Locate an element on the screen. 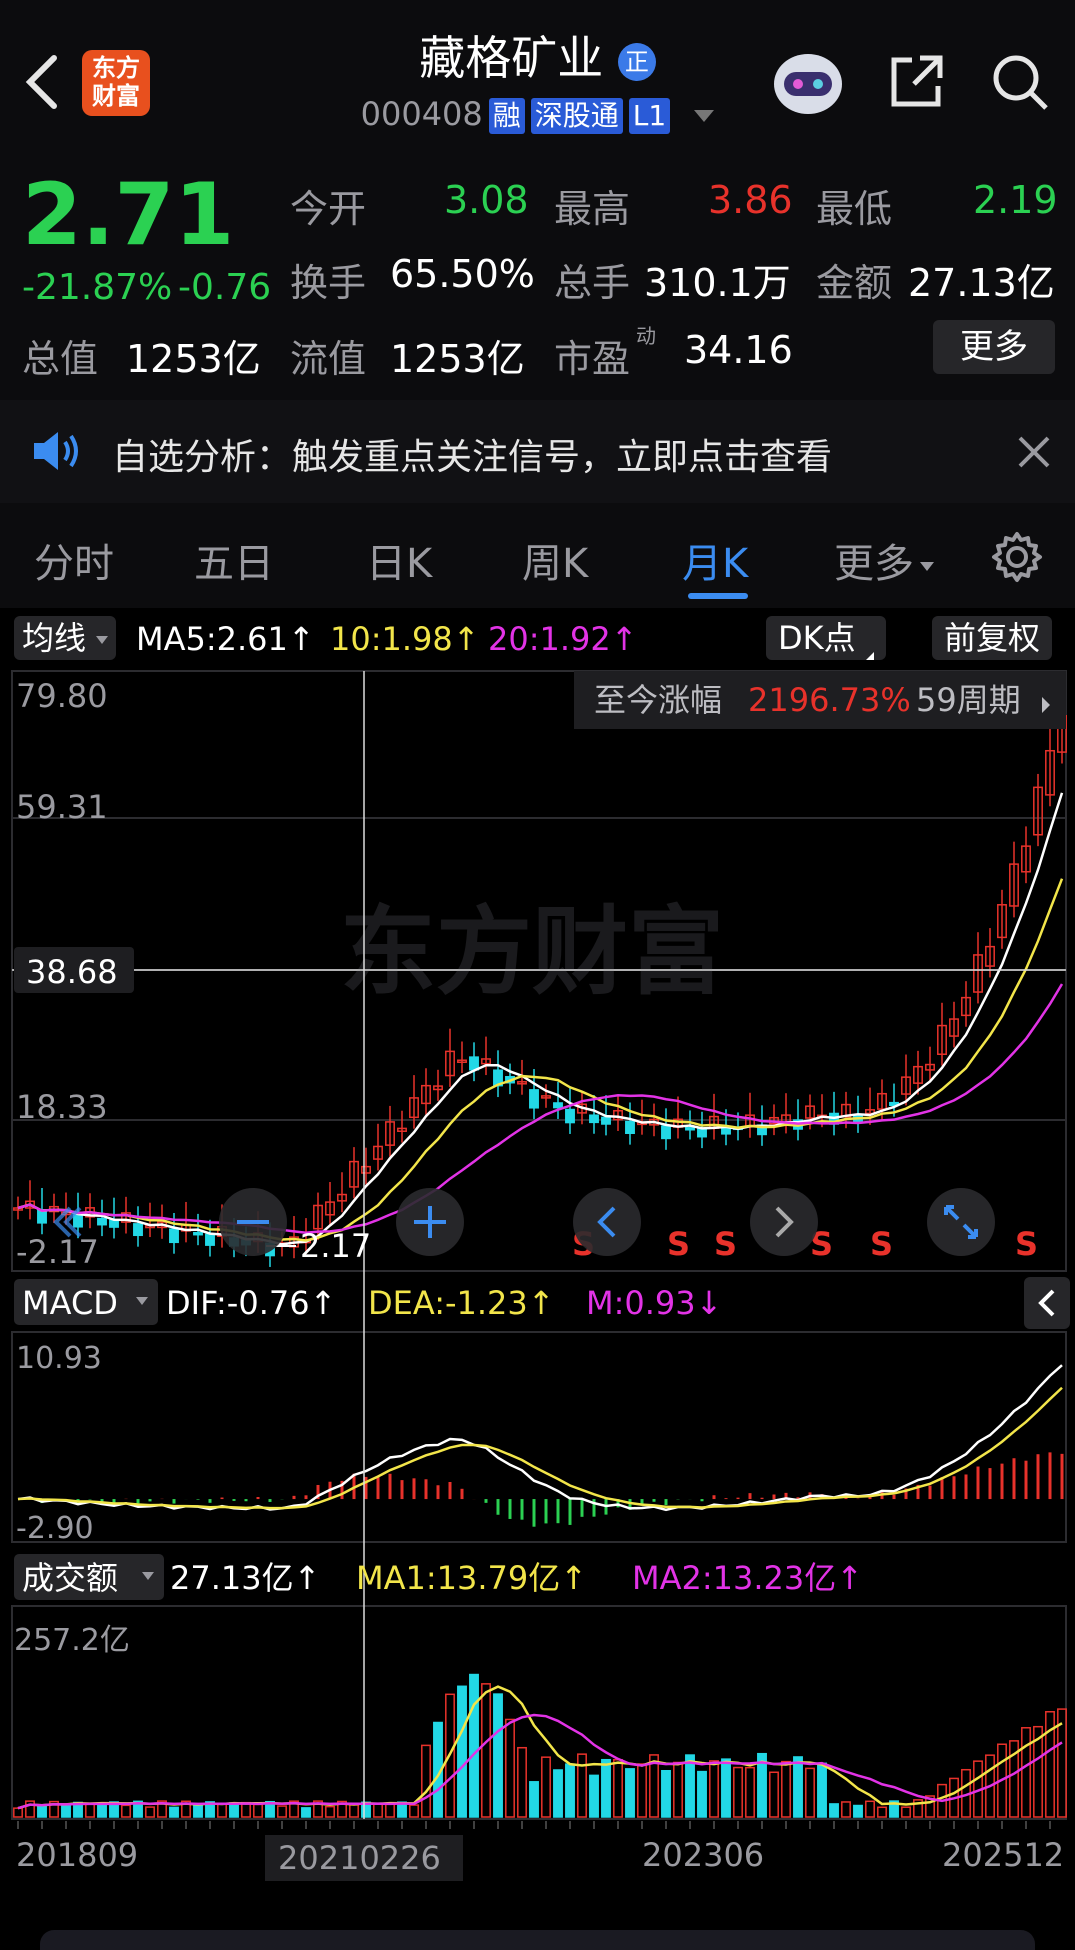 This screenshot has height=1950, width=1075. tab-more: 更多 is located at coordinates (884, 560).